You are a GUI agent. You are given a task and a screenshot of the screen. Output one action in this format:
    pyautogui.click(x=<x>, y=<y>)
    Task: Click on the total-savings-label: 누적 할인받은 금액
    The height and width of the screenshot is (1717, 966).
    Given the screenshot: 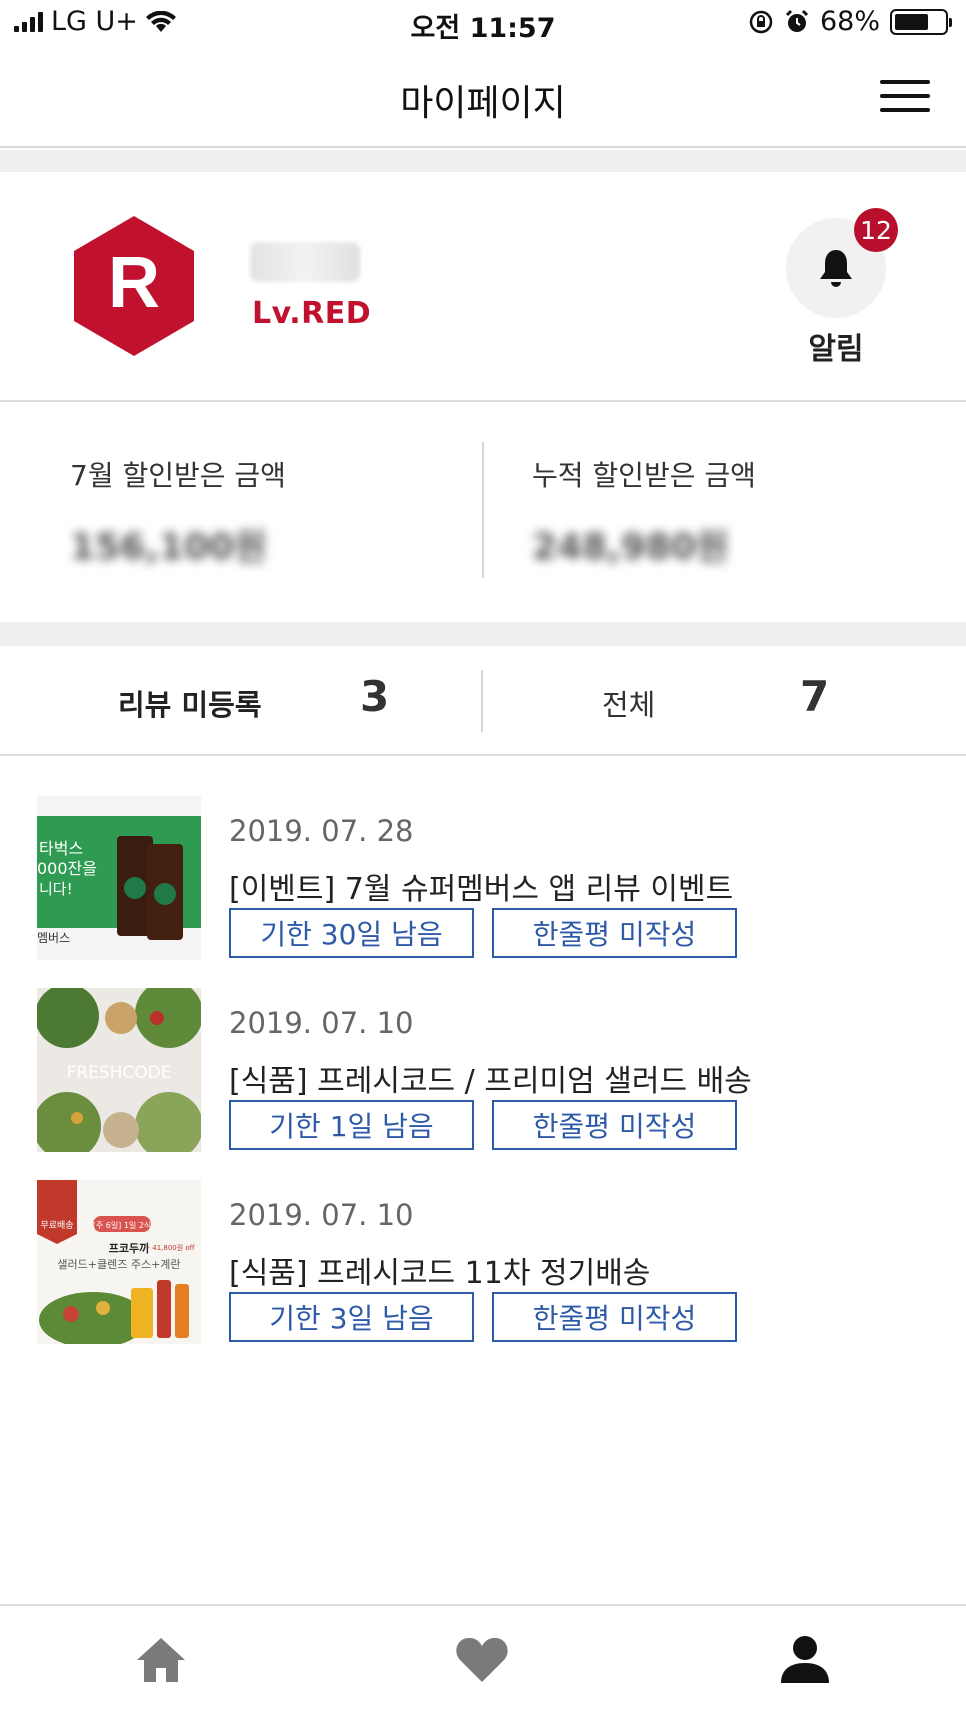 What is the action you would take?
    pyautogui.click(x=644, y=475)
    